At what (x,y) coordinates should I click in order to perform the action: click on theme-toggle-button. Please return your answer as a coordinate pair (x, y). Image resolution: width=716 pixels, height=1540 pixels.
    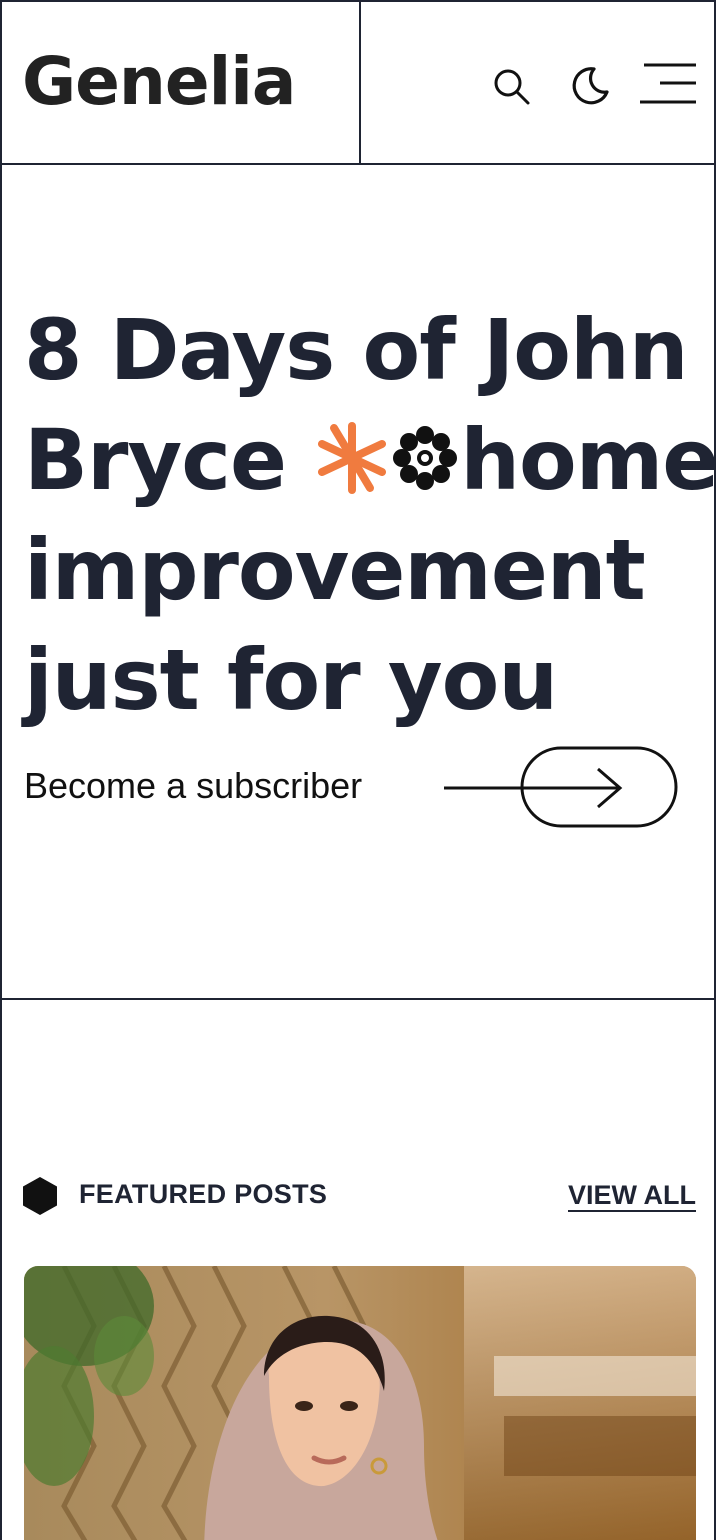
    Looking at the image, I should click on (590, 86).